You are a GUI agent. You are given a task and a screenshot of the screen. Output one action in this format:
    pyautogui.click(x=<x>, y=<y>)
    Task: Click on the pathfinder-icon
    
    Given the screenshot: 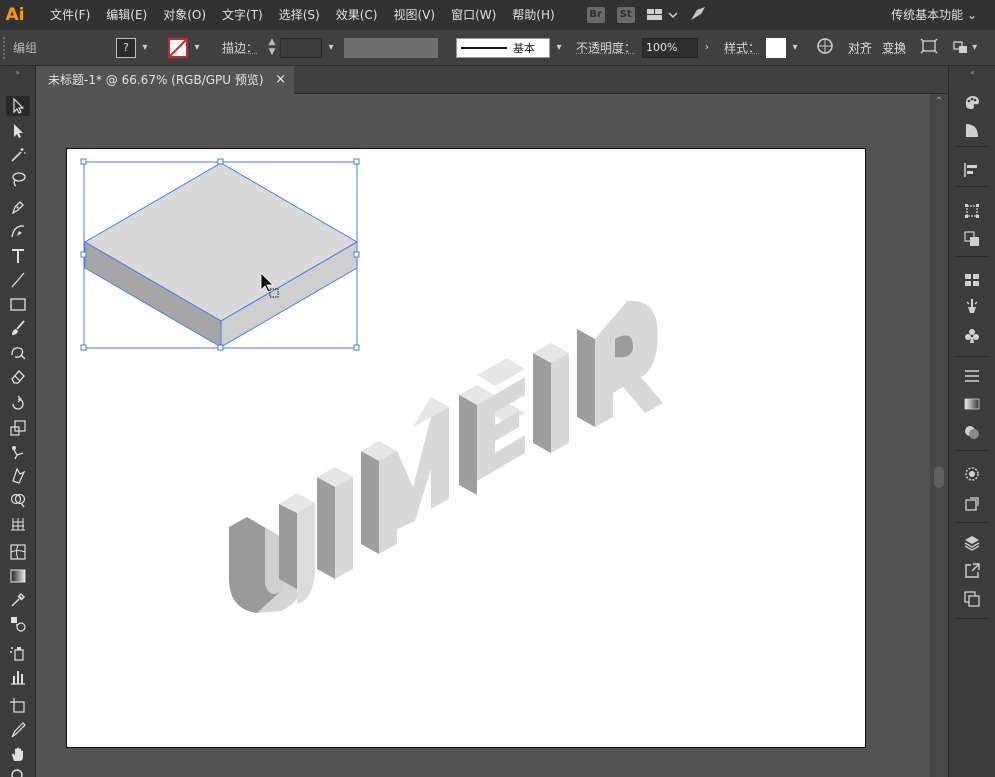 What is the action you would take?
    pyautogui.click(x=972, y=239)
    